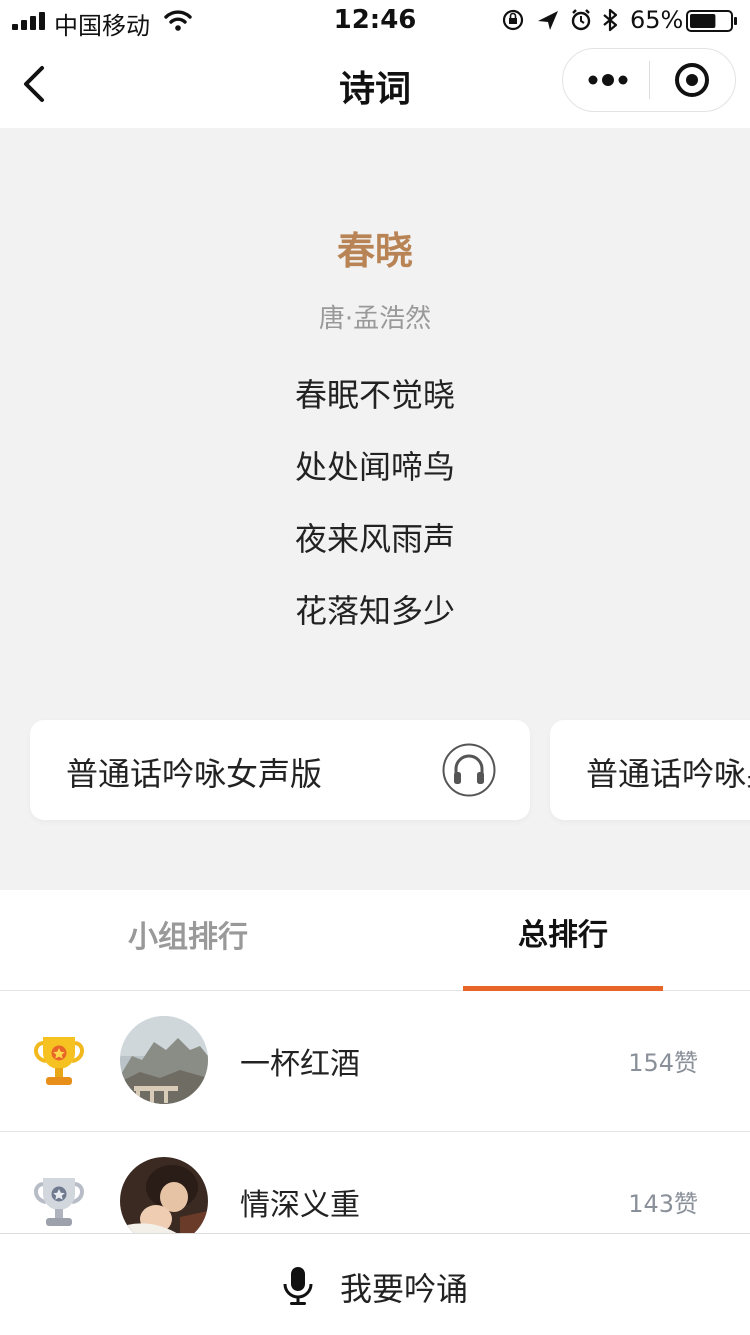 The width and height of the screenshot is (750, 1335). What do you see at coordinates (374, 467) in the screenshot?
I see `poem-line: 处处闻啼鸟` at bounding box center [374, 467].